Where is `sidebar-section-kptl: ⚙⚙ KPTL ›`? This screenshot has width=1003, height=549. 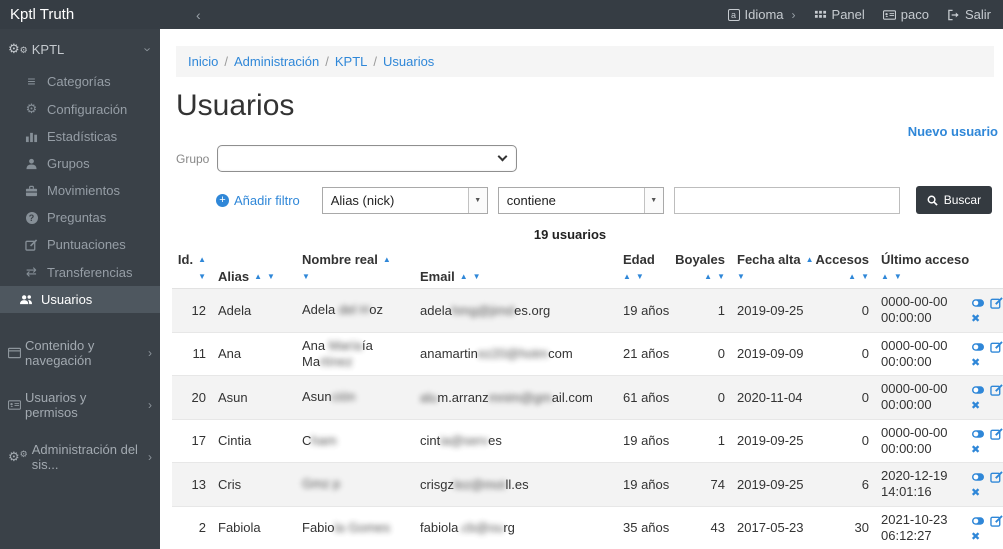 sidebar-section-kptl: ⚙⚙ KPTL › is located at coordinates (80, 48).